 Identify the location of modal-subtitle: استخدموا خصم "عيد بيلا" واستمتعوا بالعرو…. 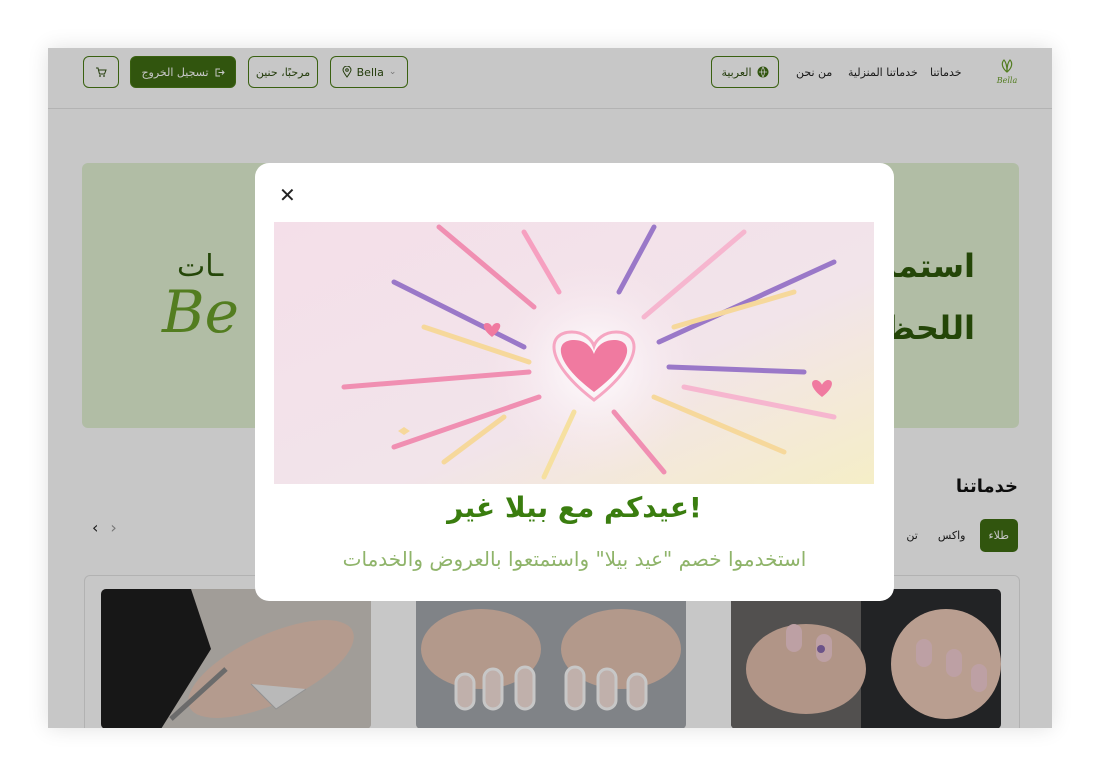
(574, 559).